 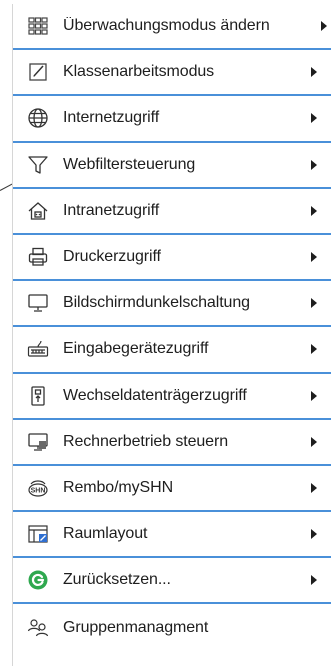 What do you see at coordinates (38, 165) in the screenshot?
I see `filter-funnel-icon` at bounding box center [38, 165].